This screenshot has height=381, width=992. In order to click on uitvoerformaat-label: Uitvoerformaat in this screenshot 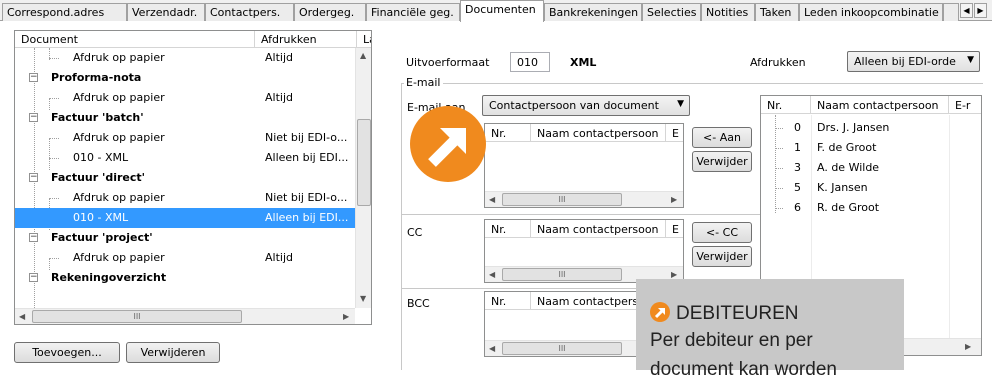, I will do `click(448, 62)`.